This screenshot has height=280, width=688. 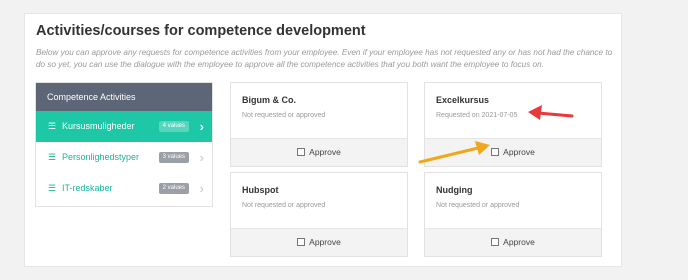 I want to click on sidebar-item-it-redskaber: ☰ IT-redskaber 2 values ›, so click(x=124, y=188).